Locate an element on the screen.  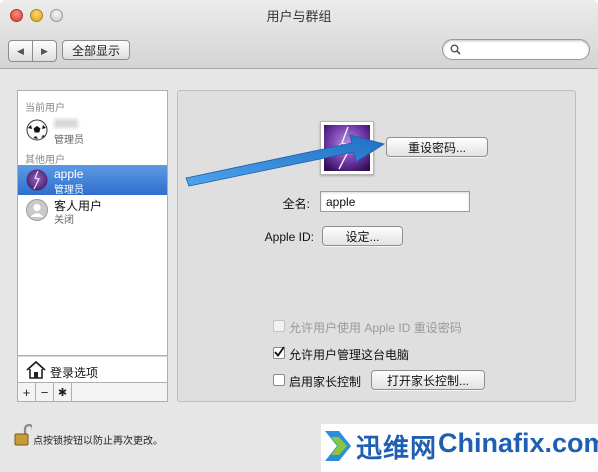
lock-message: 点按锁按钮以防止再次更改。 is located at coordinates (98, 441).